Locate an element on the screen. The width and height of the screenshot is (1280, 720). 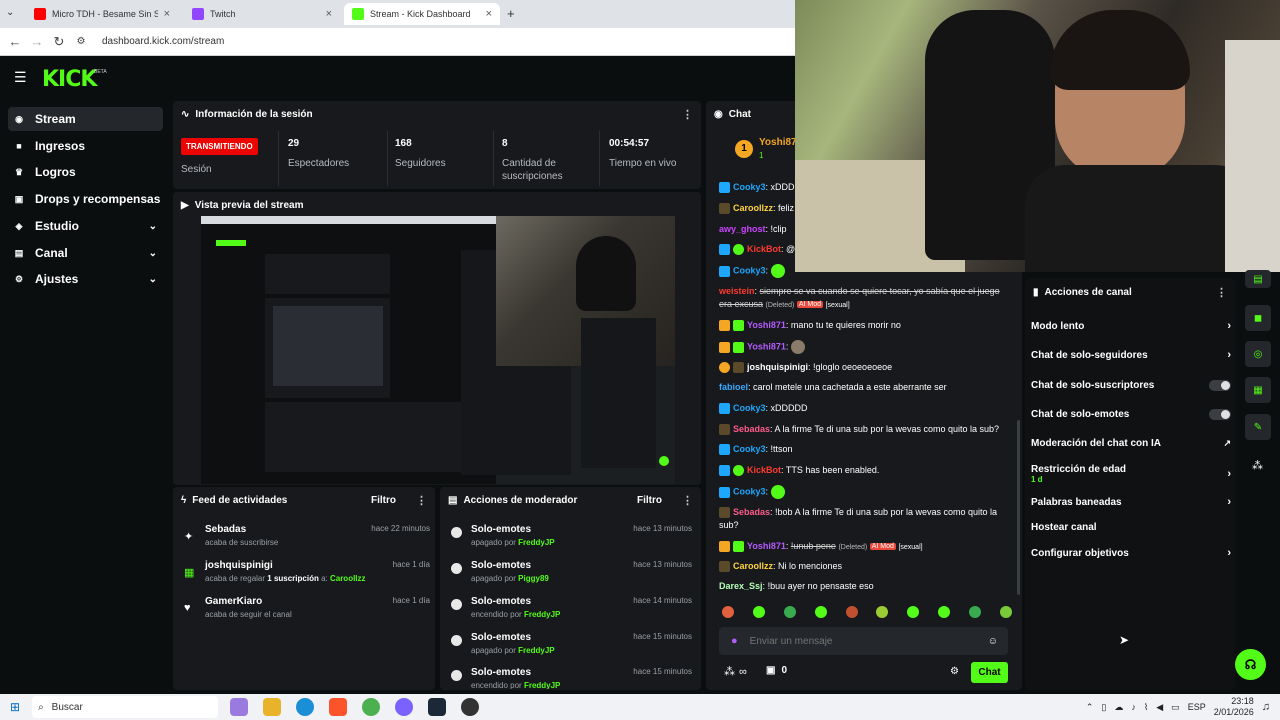
activity-user: Sebadas is located at coordinates (225, 529).